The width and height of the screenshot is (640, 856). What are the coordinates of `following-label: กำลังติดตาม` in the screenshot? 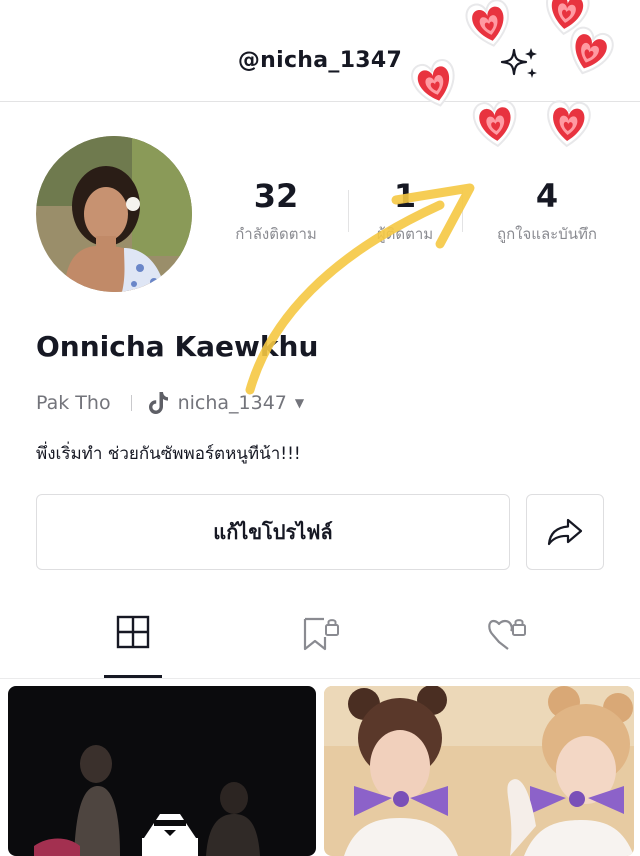 It's located at (276, 234).